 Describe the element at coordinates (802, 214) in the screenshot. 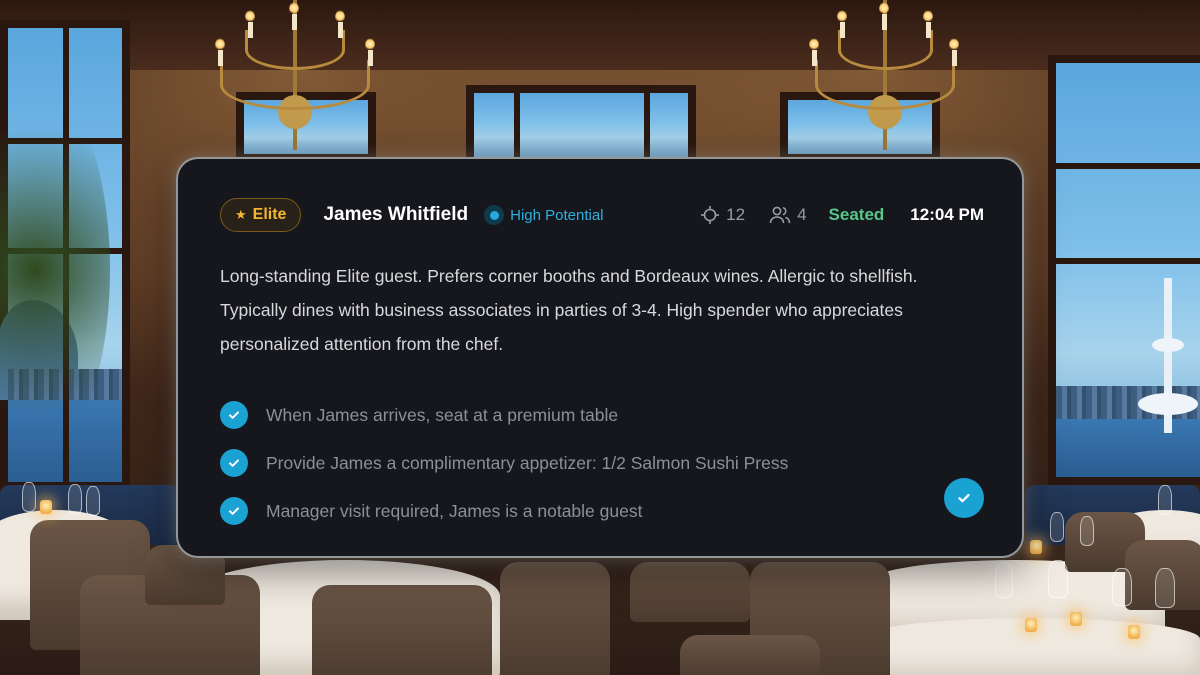

I see `party-size-value: 4` at that location.